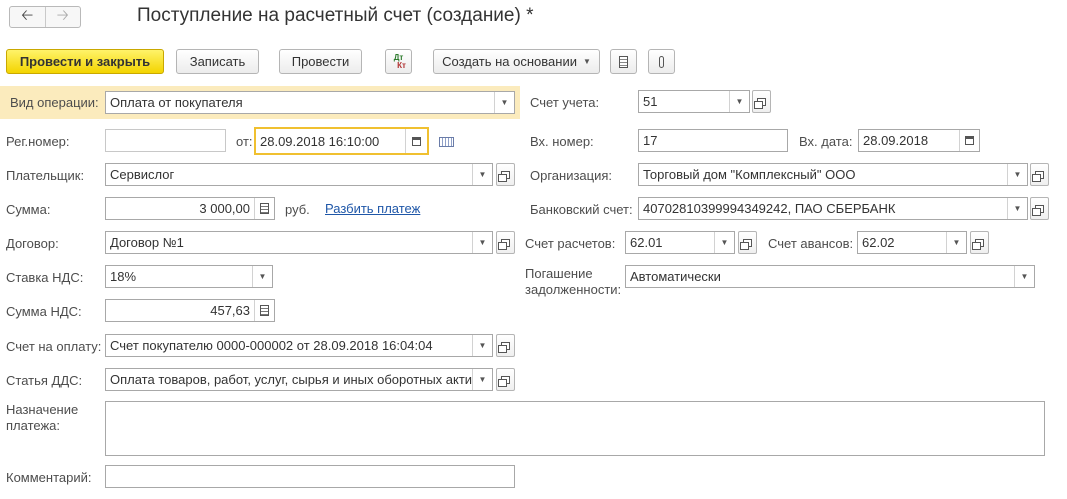  I want to click on bank-account-label: Банковский счет:, so click(581, 209).